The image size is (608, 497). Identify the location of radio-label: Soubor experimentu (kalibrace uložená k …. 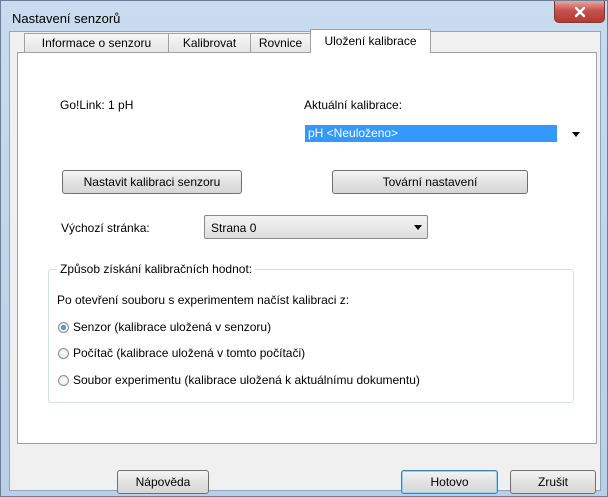
(246, 380).